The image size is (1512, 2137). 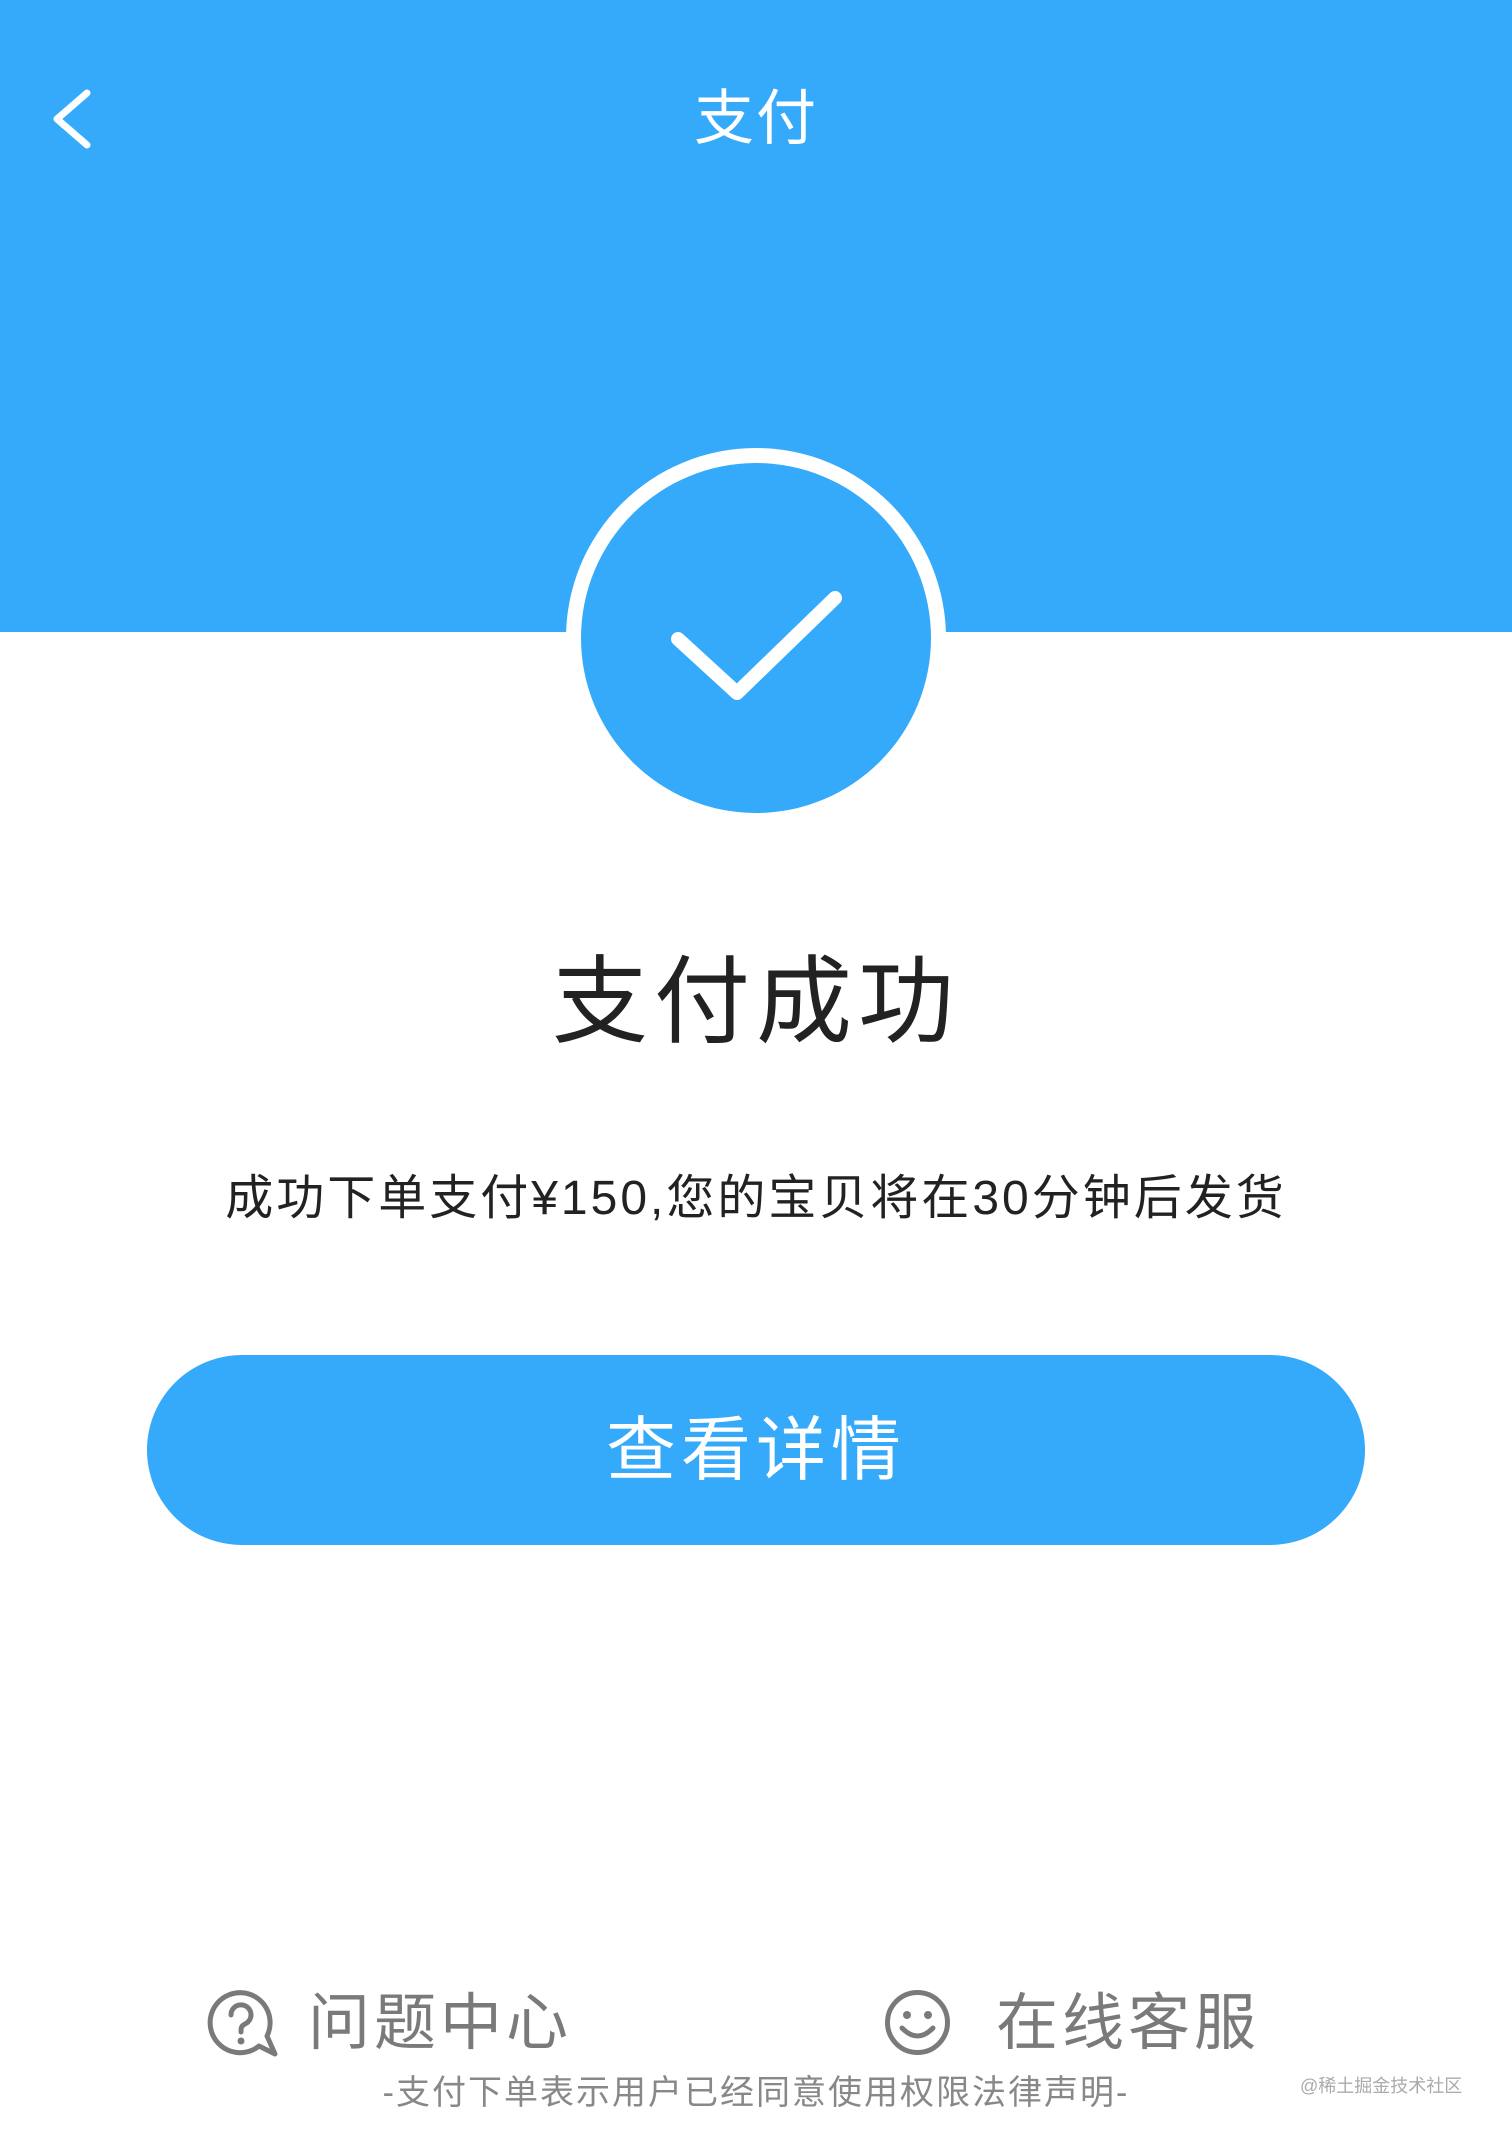 I want to click on help-center-label: 问题中心, so click(x=440, y=2023).